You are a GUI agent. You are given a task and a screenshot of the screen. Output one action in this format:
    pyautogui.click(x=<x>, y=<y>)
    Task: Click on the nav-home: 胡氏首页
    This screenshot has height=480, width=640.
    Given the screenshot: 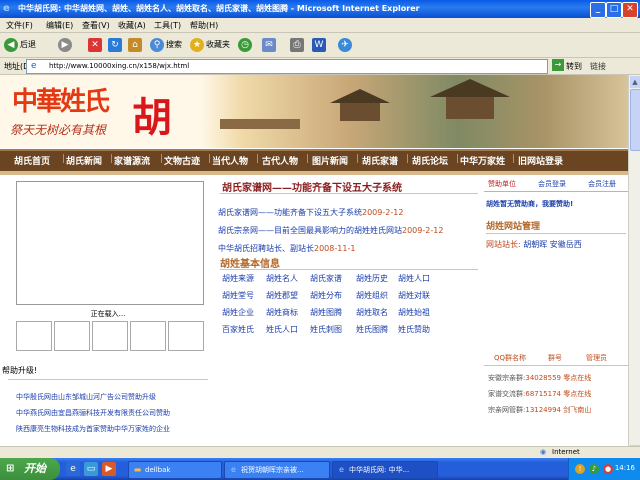 What is the action you would take?
    pyautogui.click(x=32, y=160)
    